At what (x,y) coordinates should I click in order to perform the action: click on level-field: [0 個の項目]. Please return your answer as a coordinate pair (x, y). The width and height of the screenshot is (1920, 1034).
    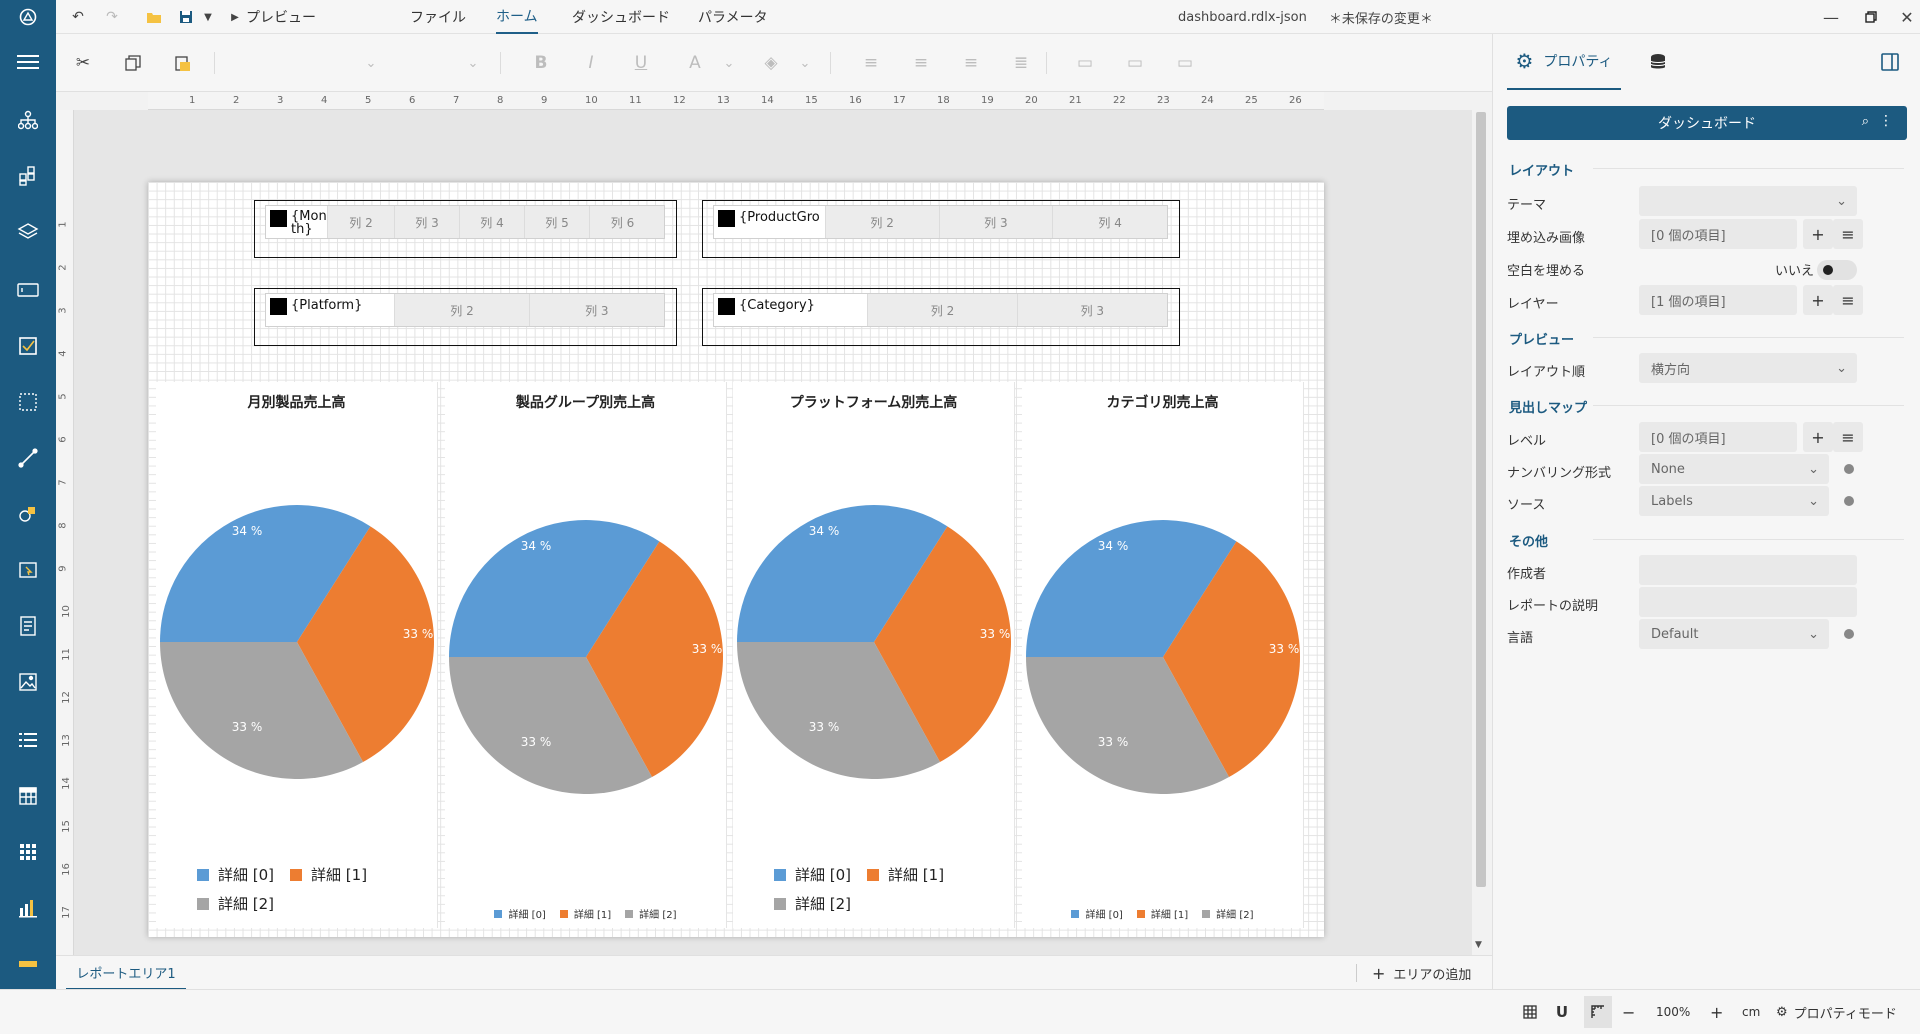
    Looking at the image, I should click on (1718, 437).